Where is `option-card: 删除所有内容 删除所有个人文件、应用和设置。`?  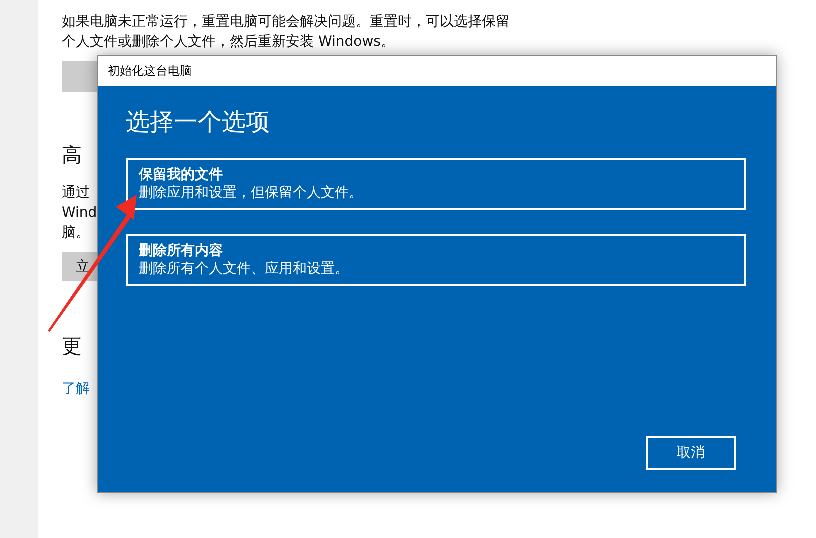
option-card: 删除所有内容 删除所有个人文件、应用和设置。 is located at coordinates (436, 260).